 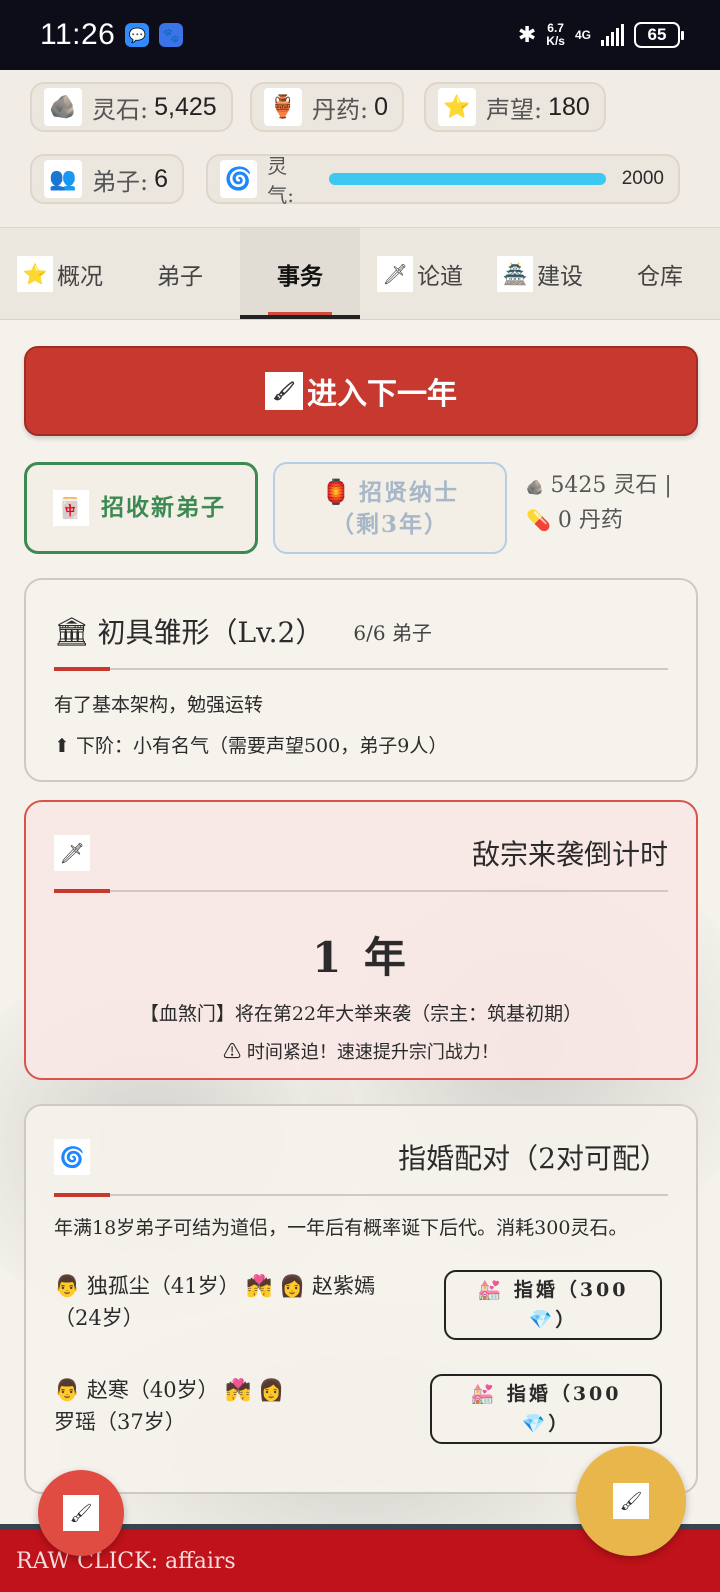 What do you see at coordinates (390, 508) in the screenshot?
I see `recruit-talent-button: 🏮 招贤纳士 （剩3年）` at bounding box center [390, 508].